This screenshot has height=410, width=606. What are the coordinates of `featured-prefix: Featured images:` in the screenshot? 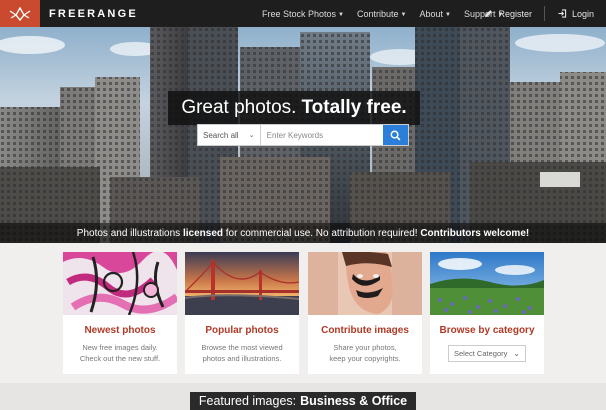 It's located at (247, 401).